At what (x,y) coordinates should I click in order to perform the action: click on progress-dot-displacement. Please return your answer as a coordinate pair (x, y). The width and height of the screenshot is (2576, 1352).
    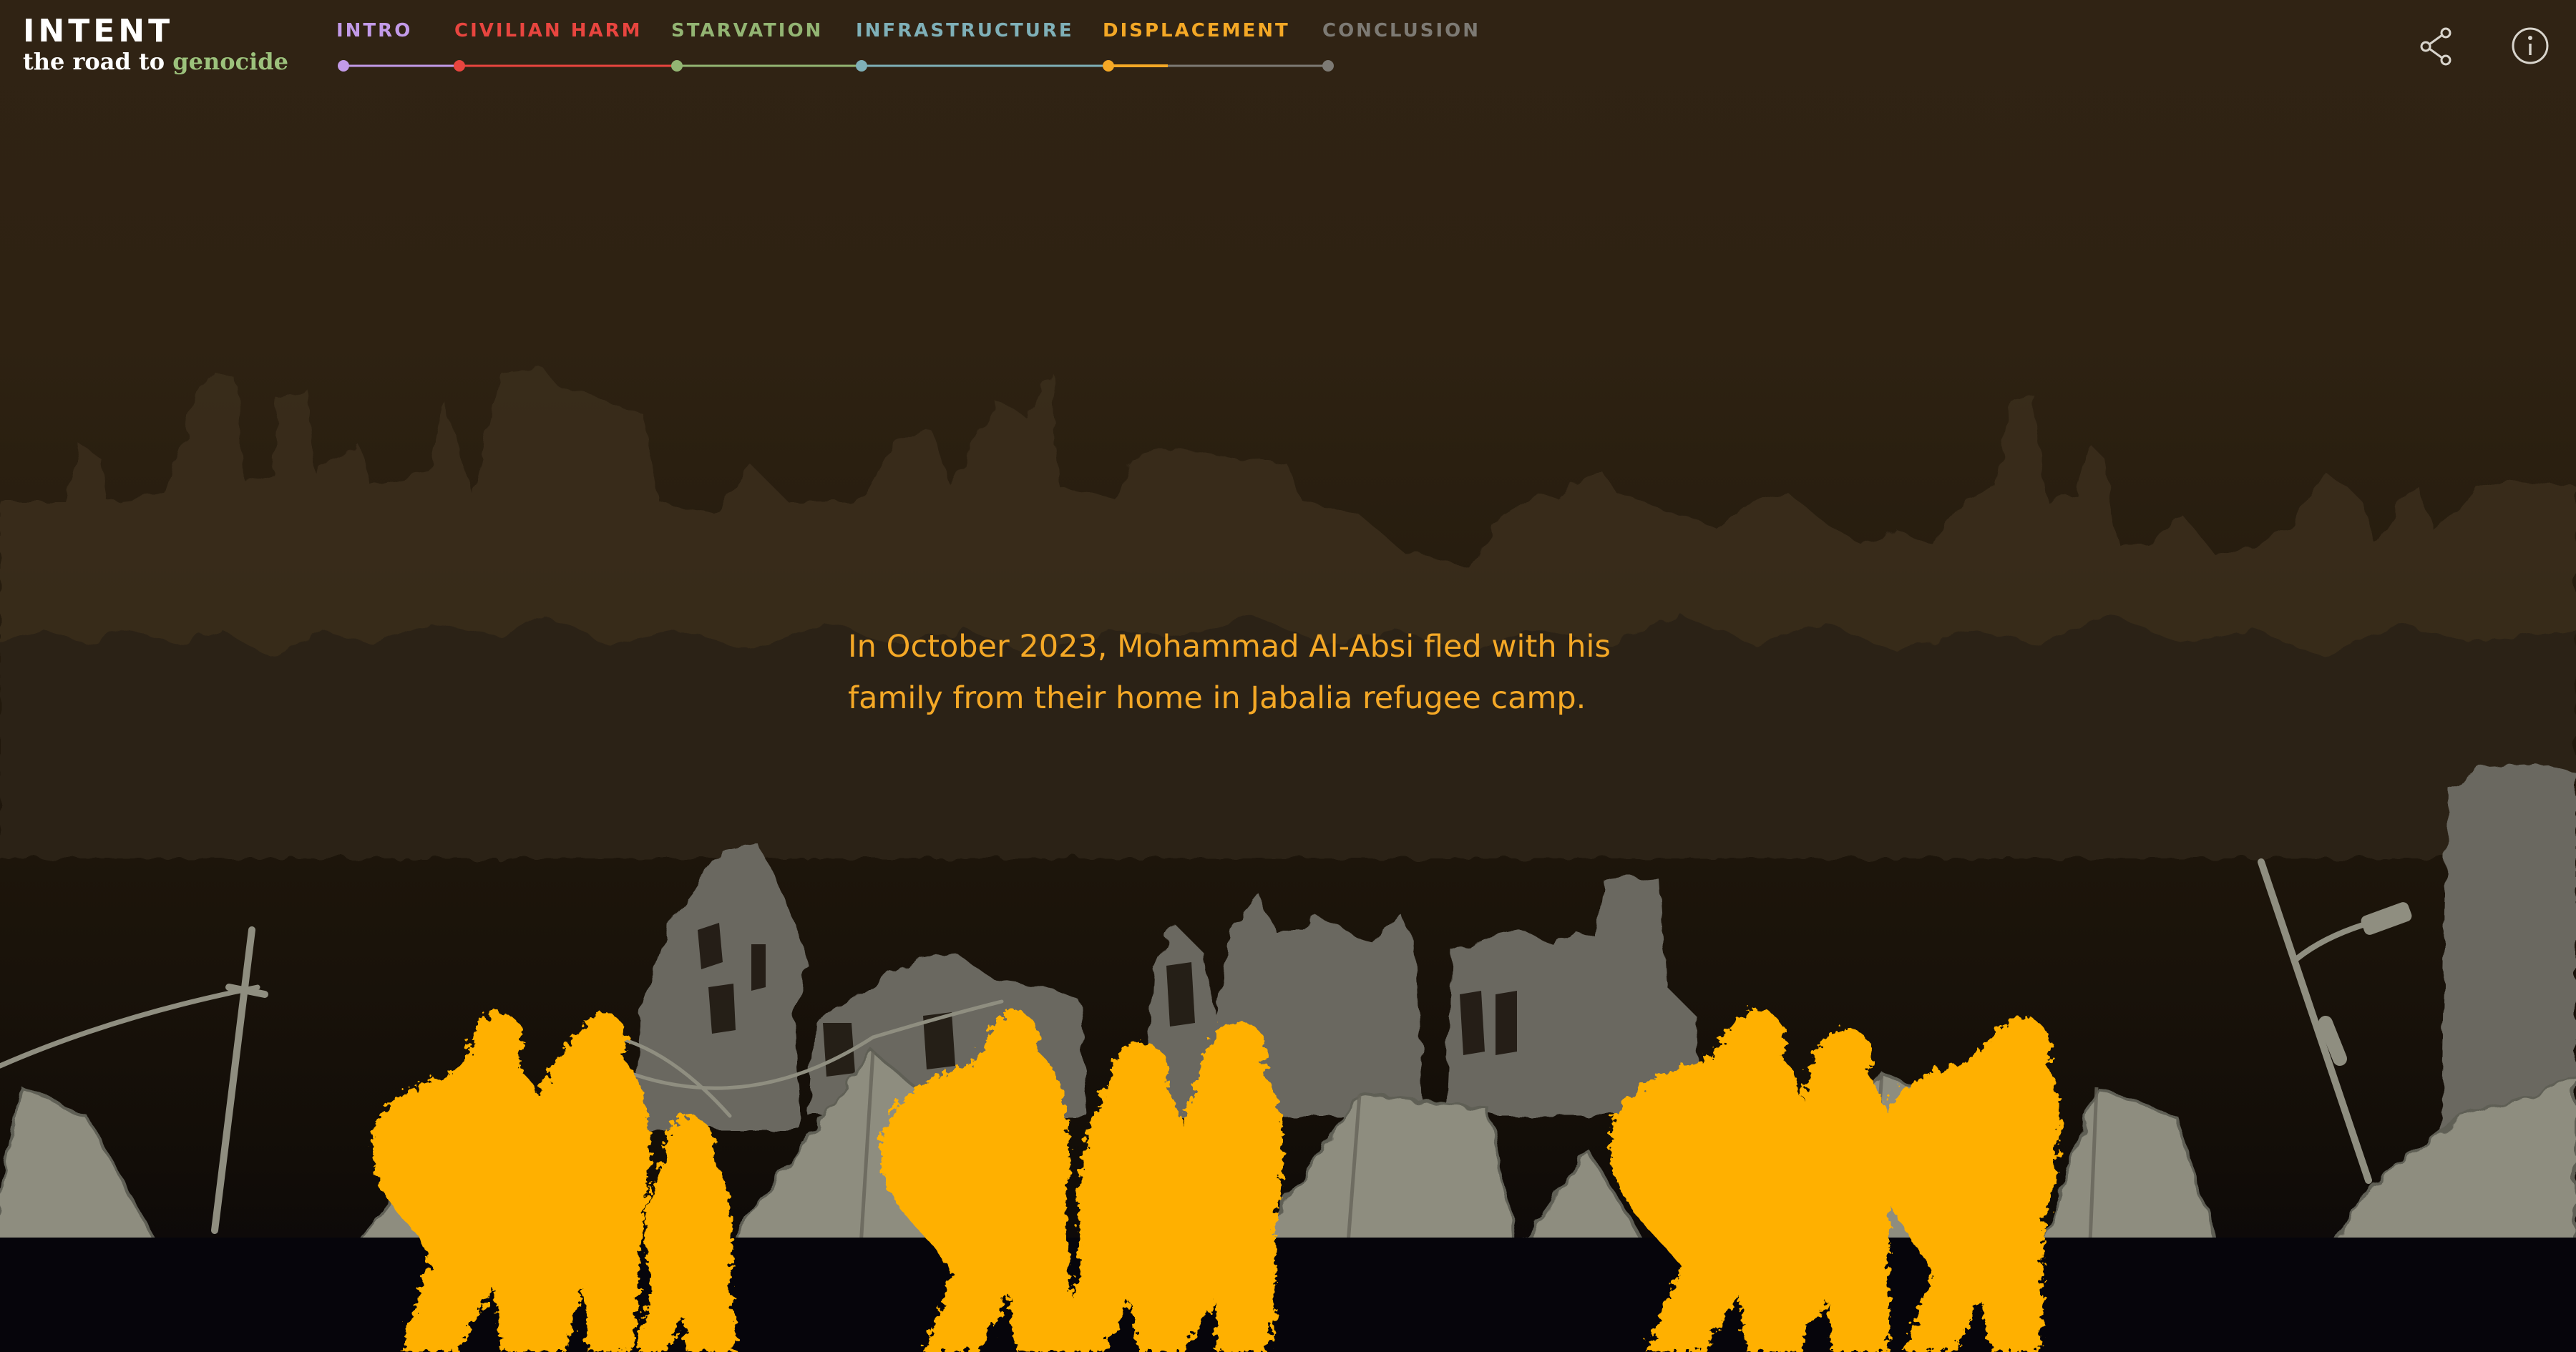
    Looking at the image, I should click on (1108, 66).